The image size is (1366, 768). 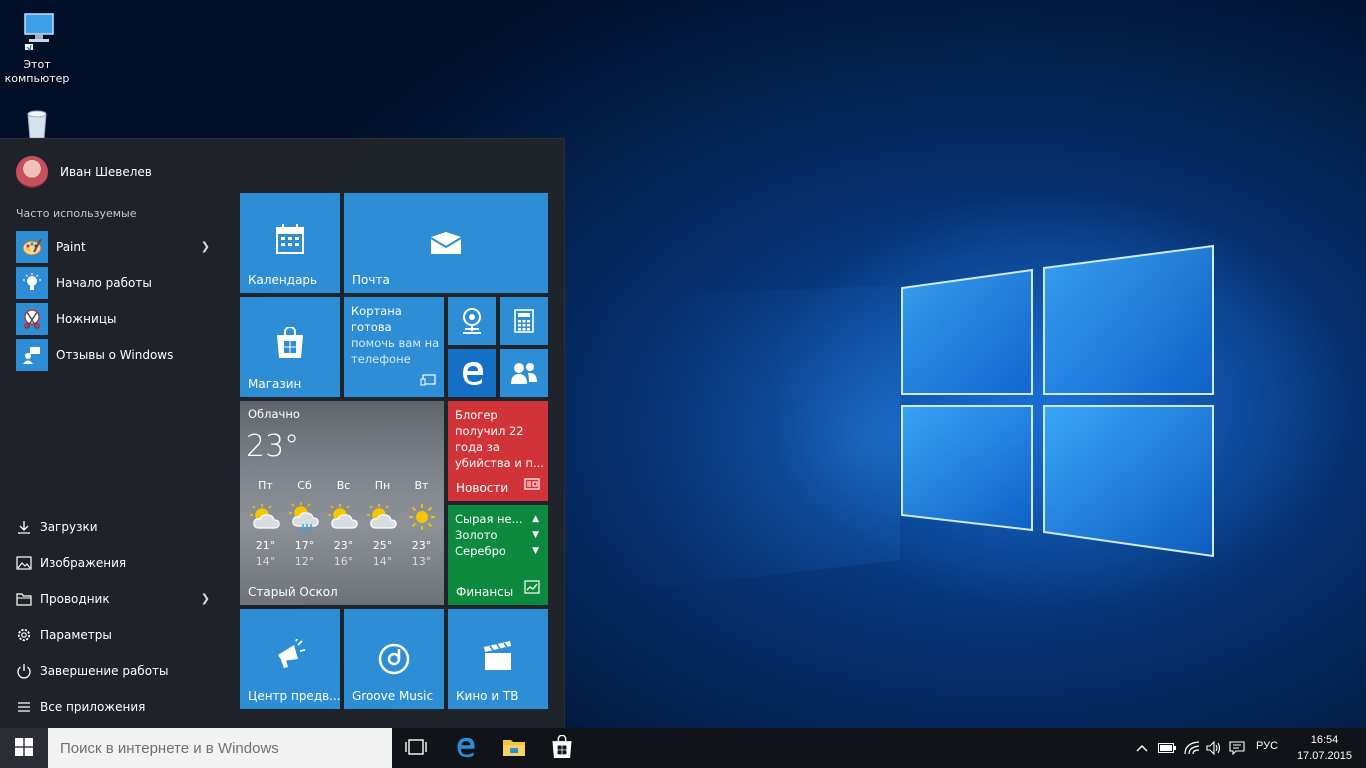 I want to click on place-pictures: Изображения, so click(x=118, y=563).